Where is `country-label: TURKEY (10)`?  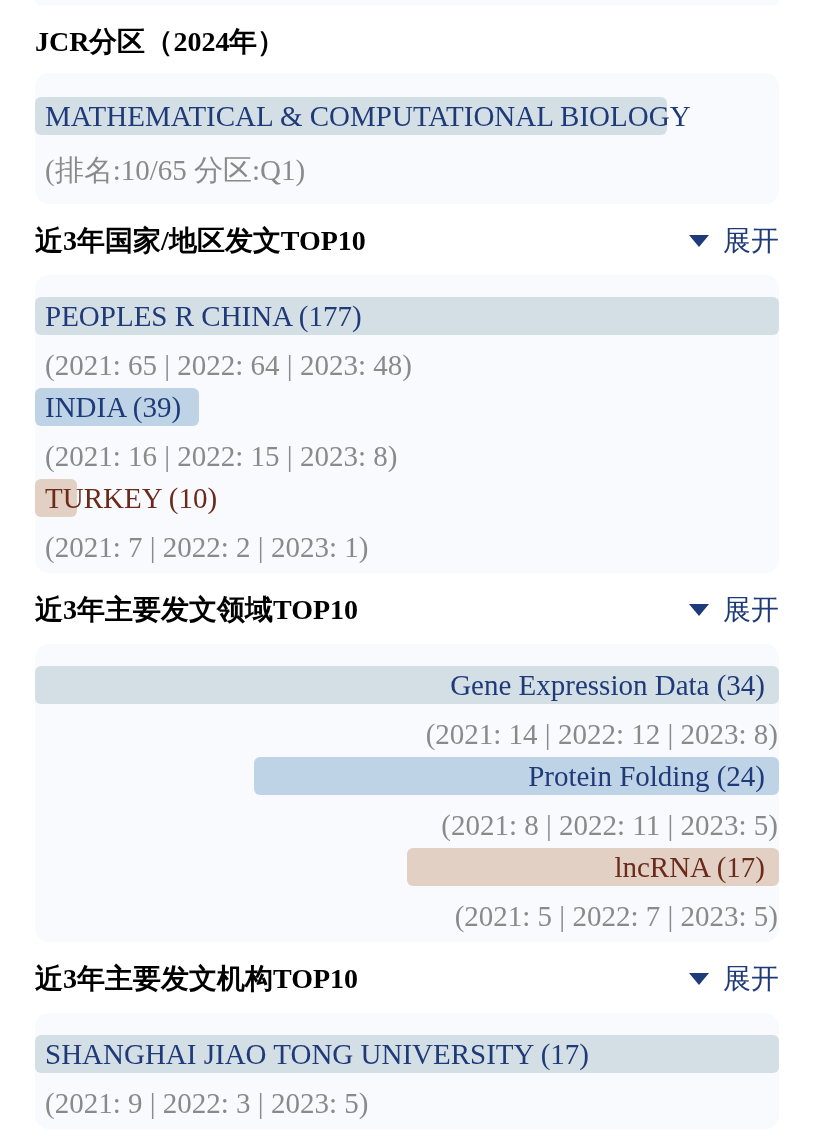 country-label: TURKEY (10) is located at coordinates (131, 498).